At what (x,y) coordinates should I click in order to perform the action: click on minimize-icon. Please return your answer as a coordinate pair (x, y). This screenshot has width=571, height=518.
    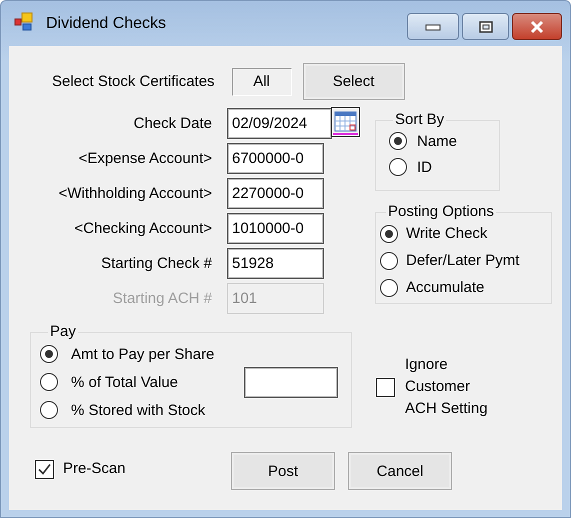
    Looking at the image, I should click on (433, 26).